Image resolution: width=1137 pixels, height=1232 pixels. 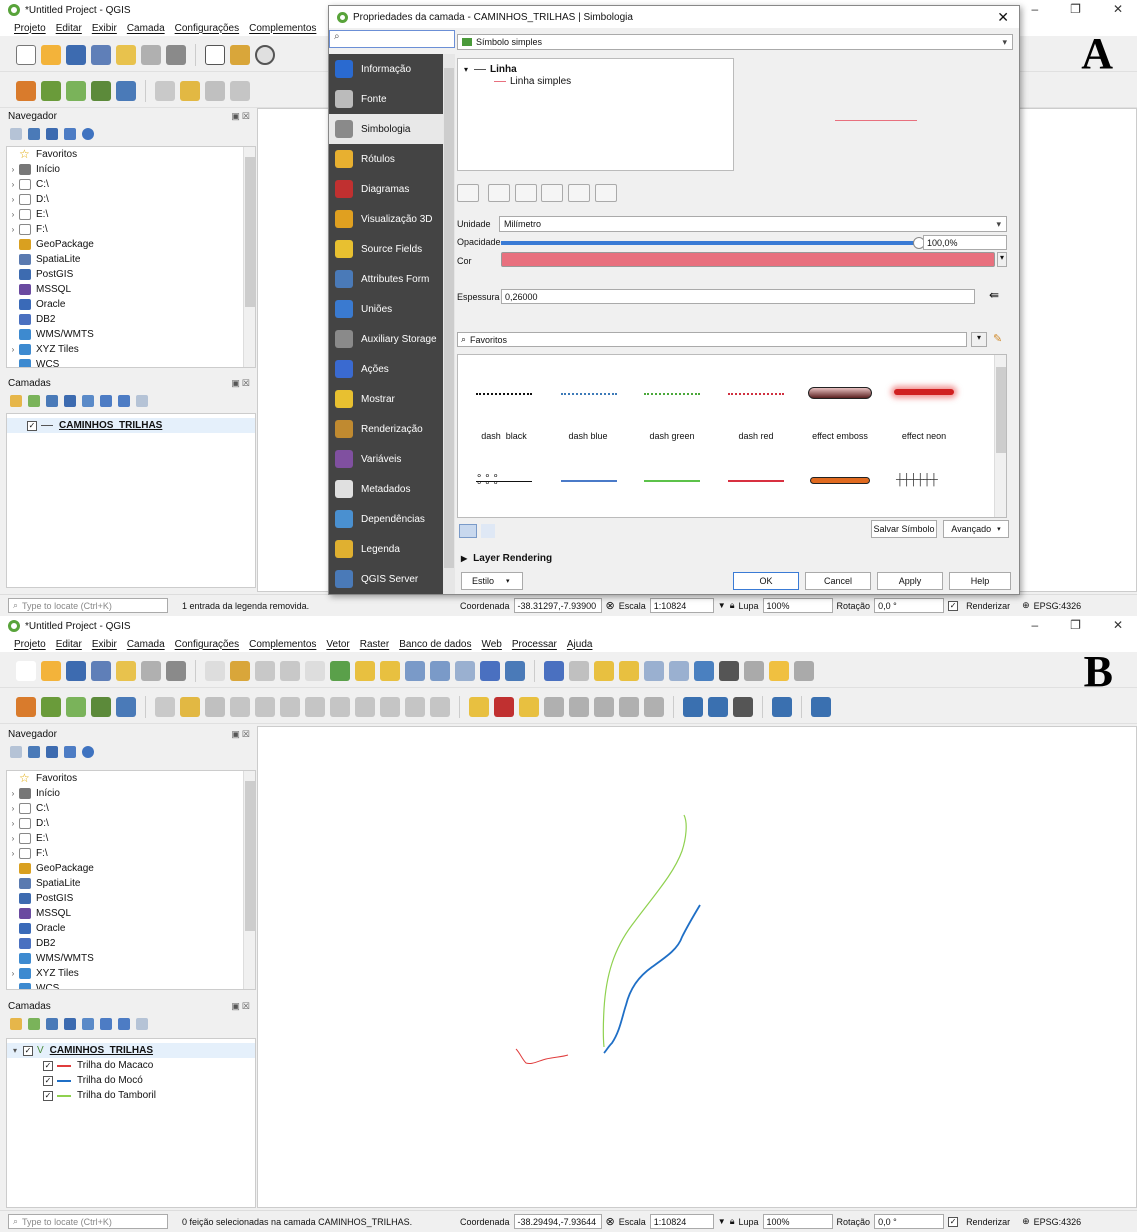 What do you see at coordinates (51, 670) in the screenshot?
I see `open-project-icon` at bounding box center [51, 670].